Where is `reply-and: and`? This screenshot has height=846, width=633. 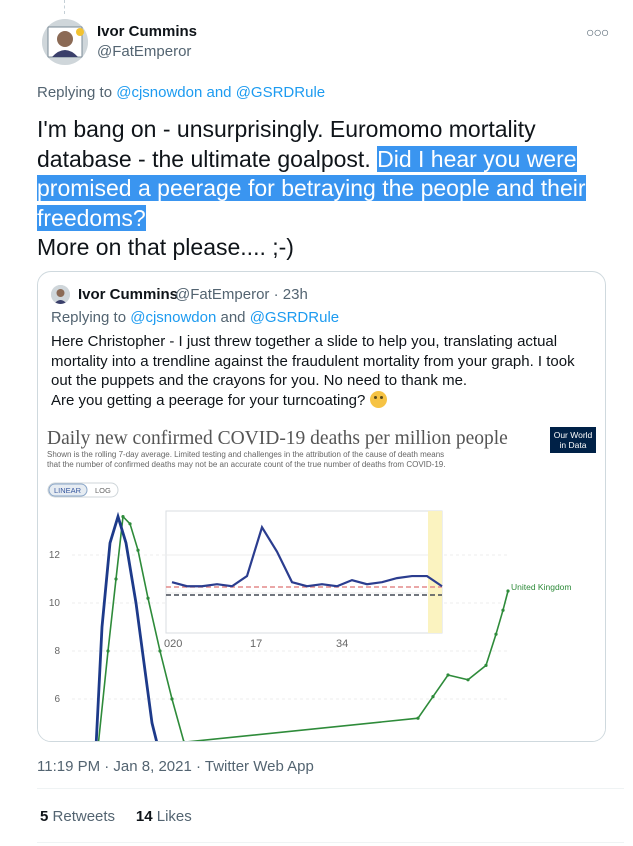
reply-and: and is located at coordinates (219, 92).